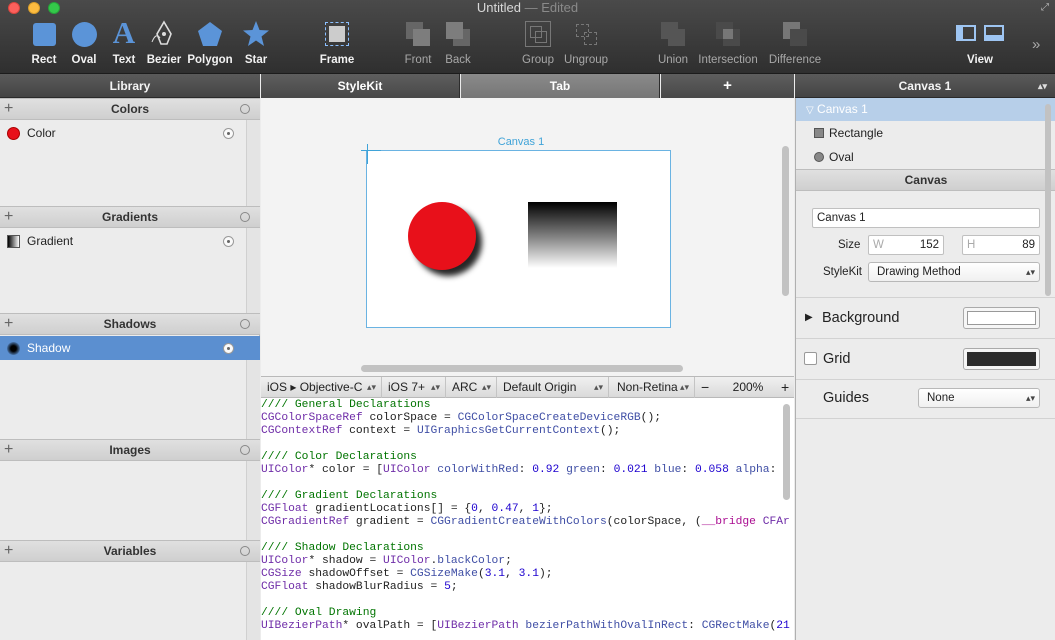 The height and width of the screenshot is (640, 1055). I want to click on ungroup-button: Ungroup, so click(586, 43).